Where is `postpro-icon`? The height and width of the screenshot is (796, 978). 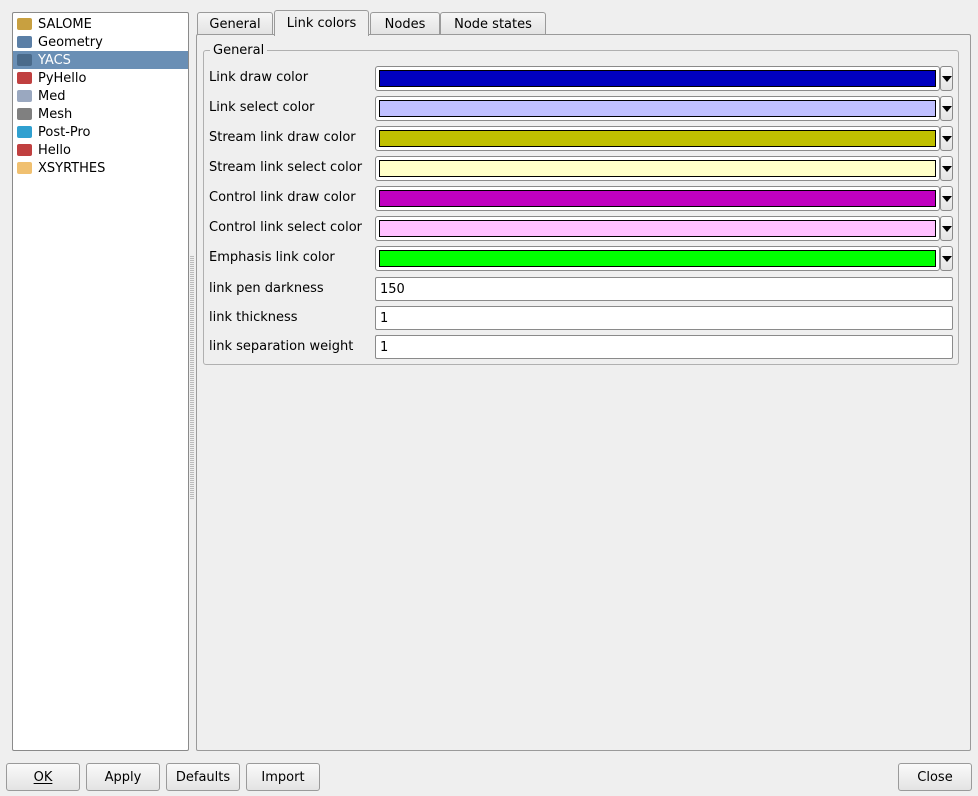
postpro-icon is located at coordinates (24, 132).